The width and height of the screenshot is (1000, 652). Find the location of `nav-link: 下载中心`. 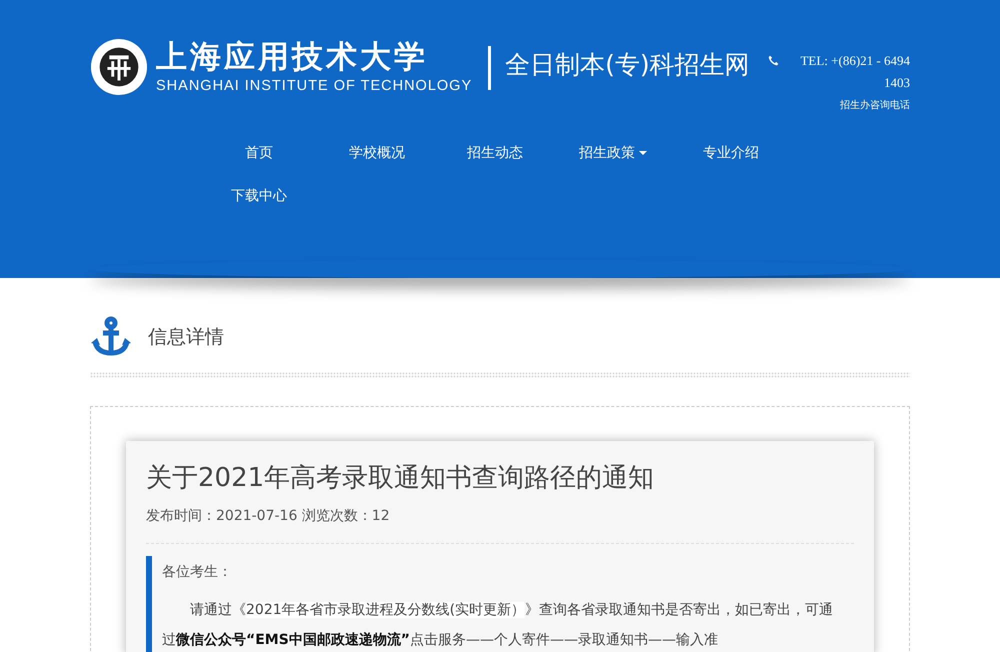

nav-link: 下载中心 is located at coordinates (259, 196).